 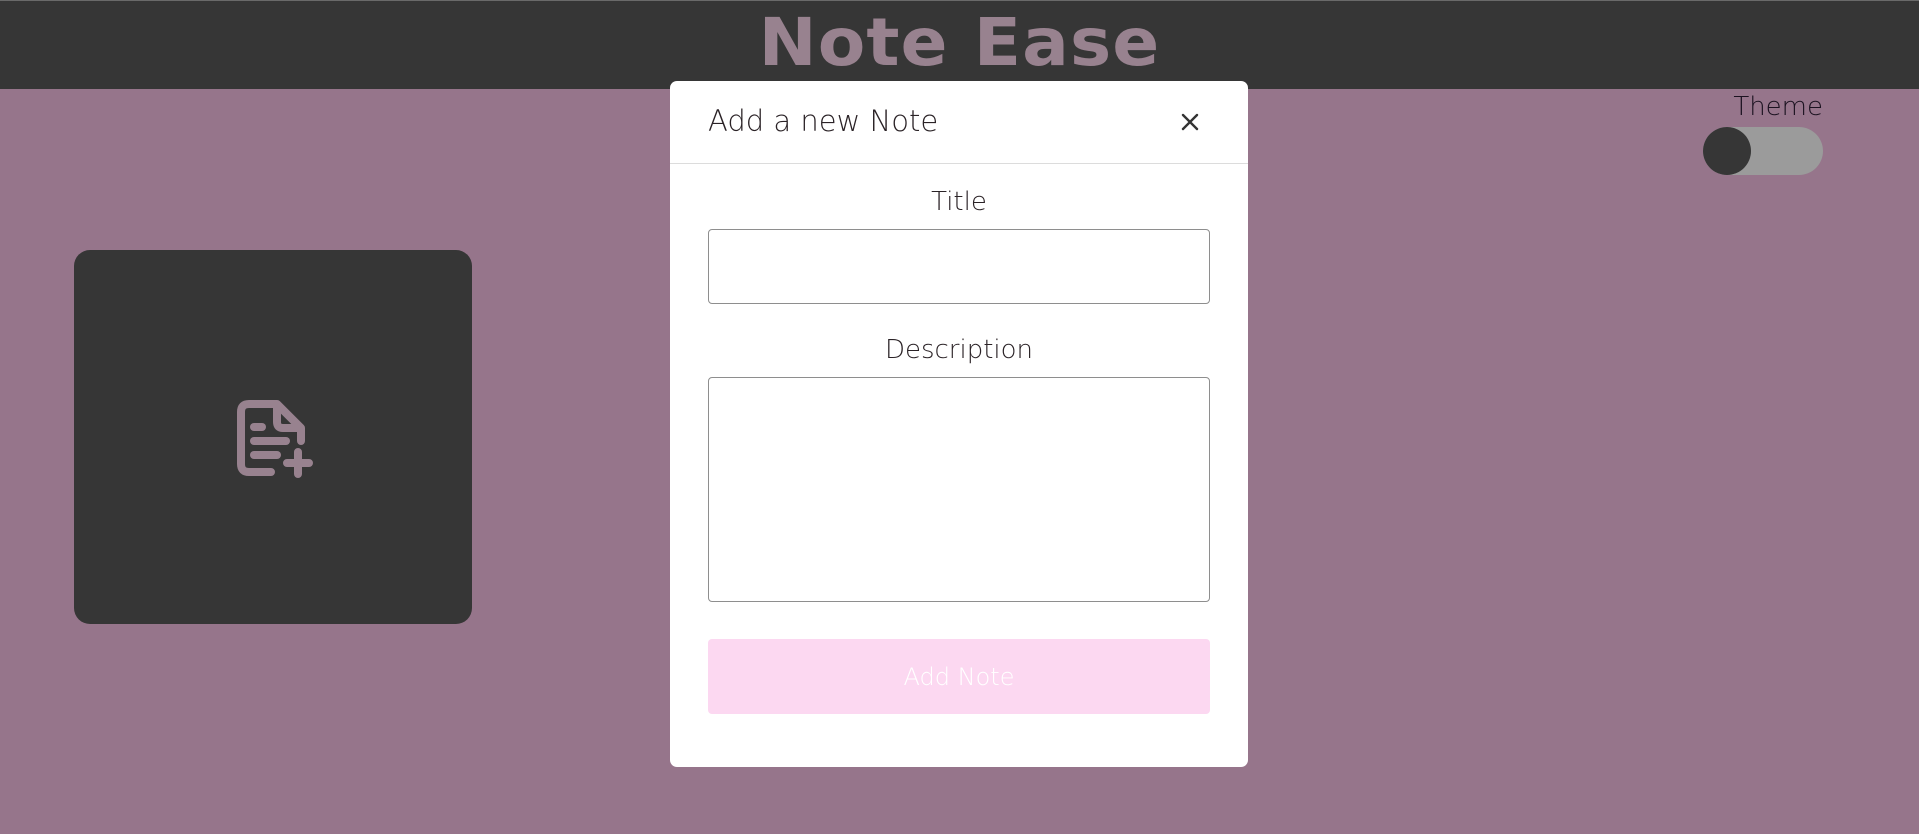 I want to click on app-logo-title: Note Ease, so click(x=959, y=42).